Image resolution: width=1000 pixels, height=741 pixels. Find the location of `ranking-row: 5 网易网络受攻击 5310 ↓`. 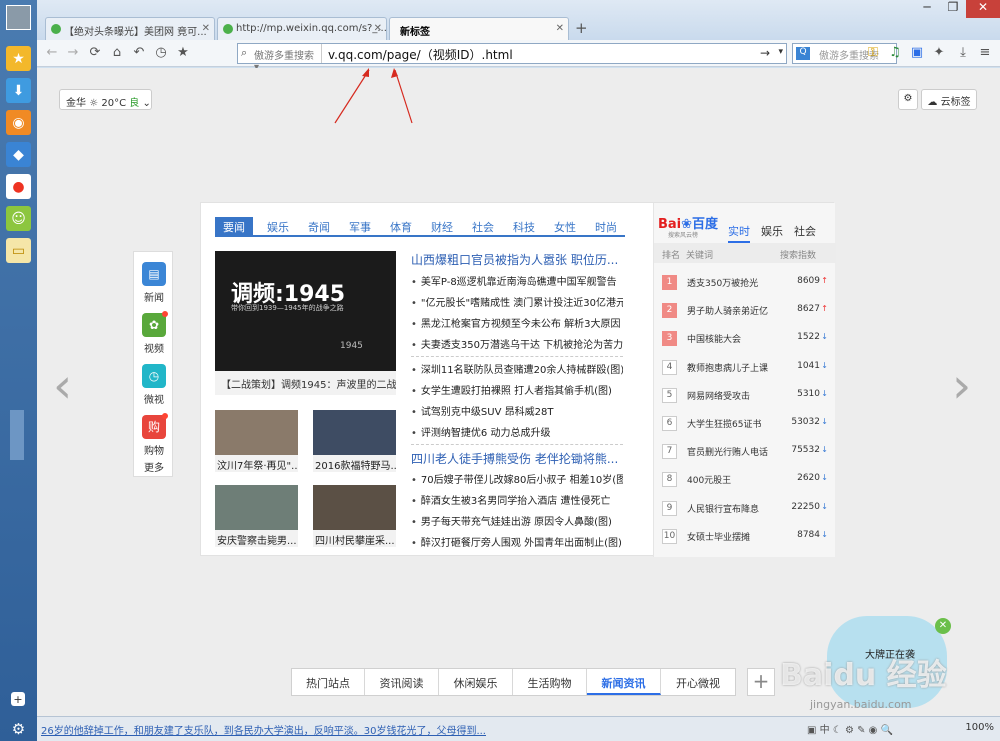

ranking-row: 5 网易网络受攻击 5310 ↓ is located at coordinates (745, 395).